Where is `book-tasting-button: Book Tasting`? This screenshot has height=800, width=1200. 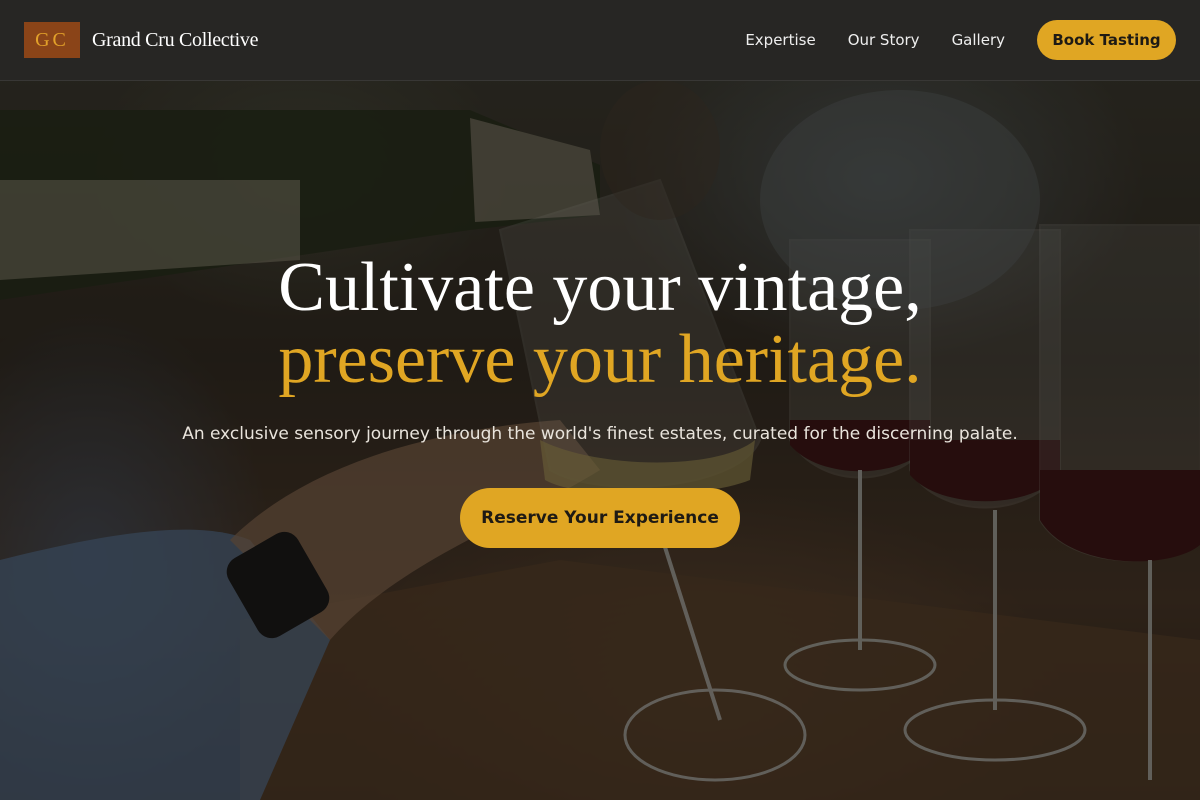
book-tasting-button: Book Tasting is located at coordinates (1106, 40).